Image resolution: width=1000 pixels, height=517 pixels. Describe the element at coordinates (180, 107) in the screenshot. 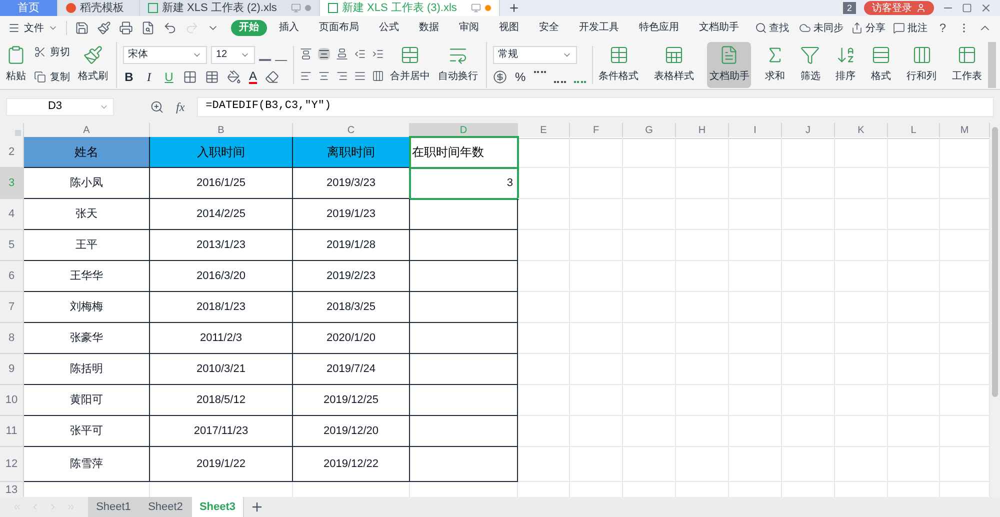

I see `function-button: fx` at that location.